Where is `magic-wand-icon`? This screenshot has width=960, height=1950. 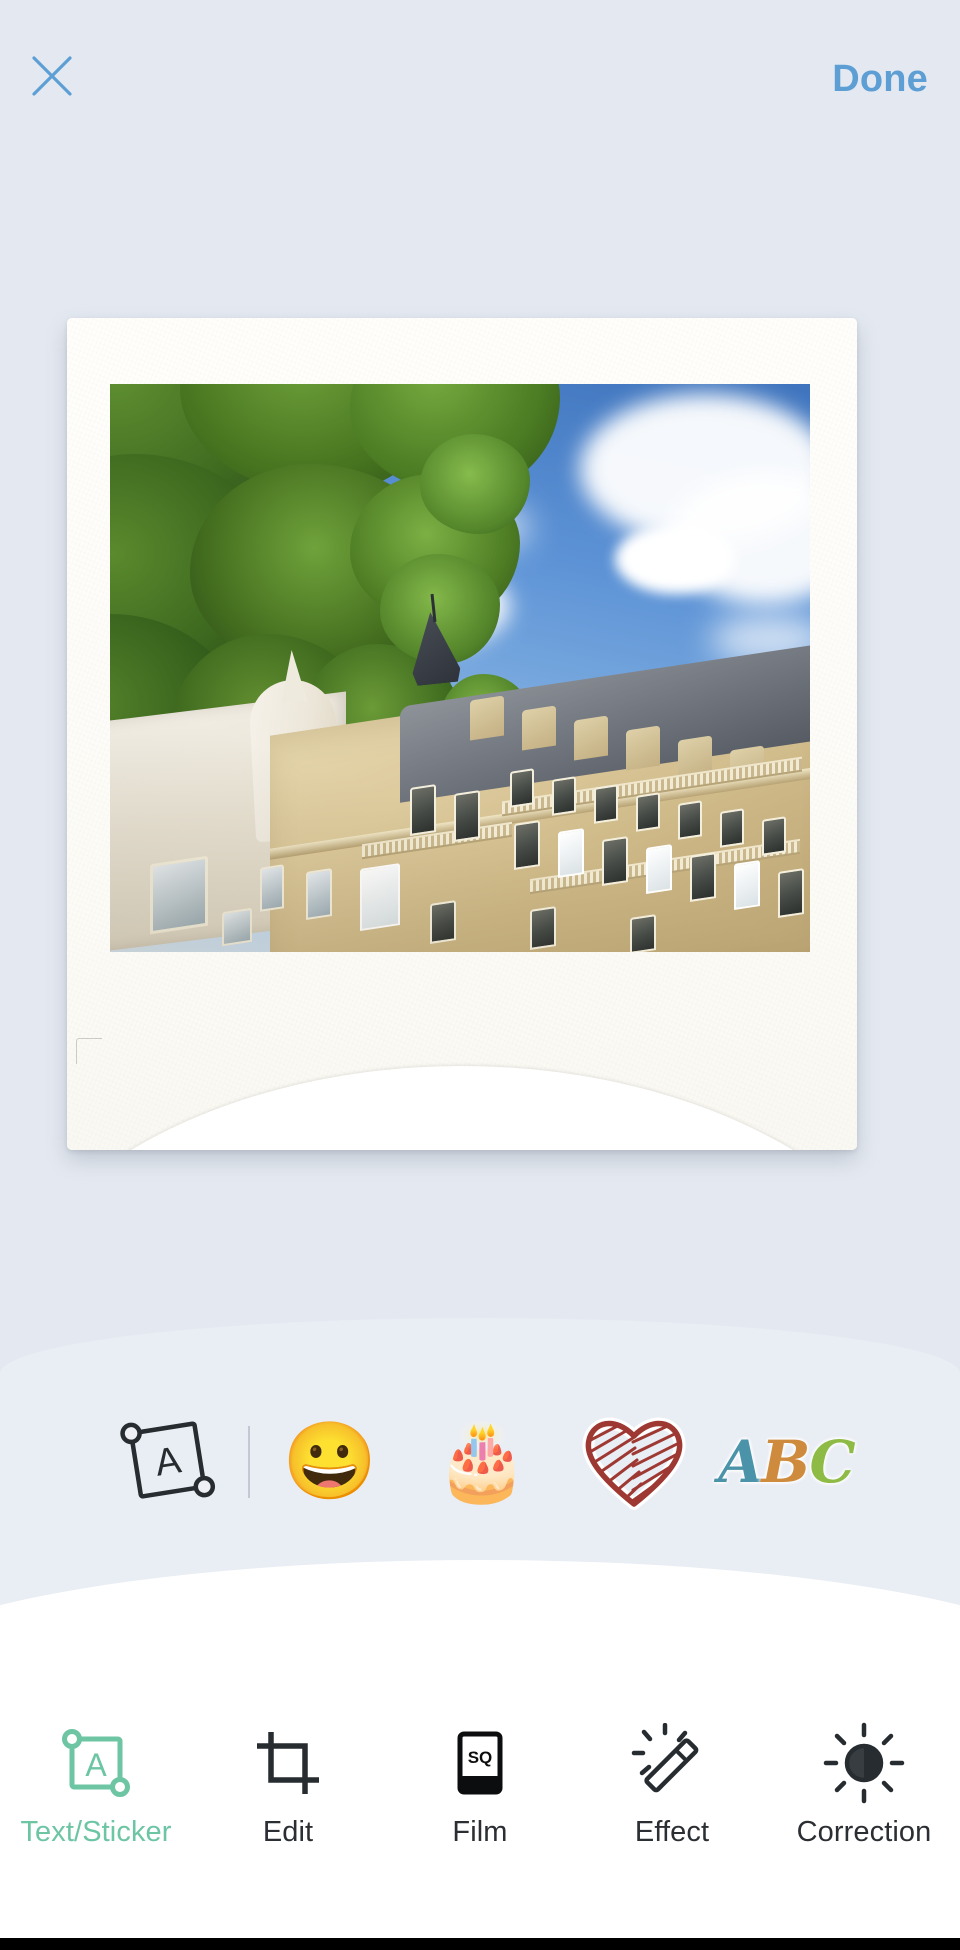 magic-wand-icon is located at coordinates (665, 1758).